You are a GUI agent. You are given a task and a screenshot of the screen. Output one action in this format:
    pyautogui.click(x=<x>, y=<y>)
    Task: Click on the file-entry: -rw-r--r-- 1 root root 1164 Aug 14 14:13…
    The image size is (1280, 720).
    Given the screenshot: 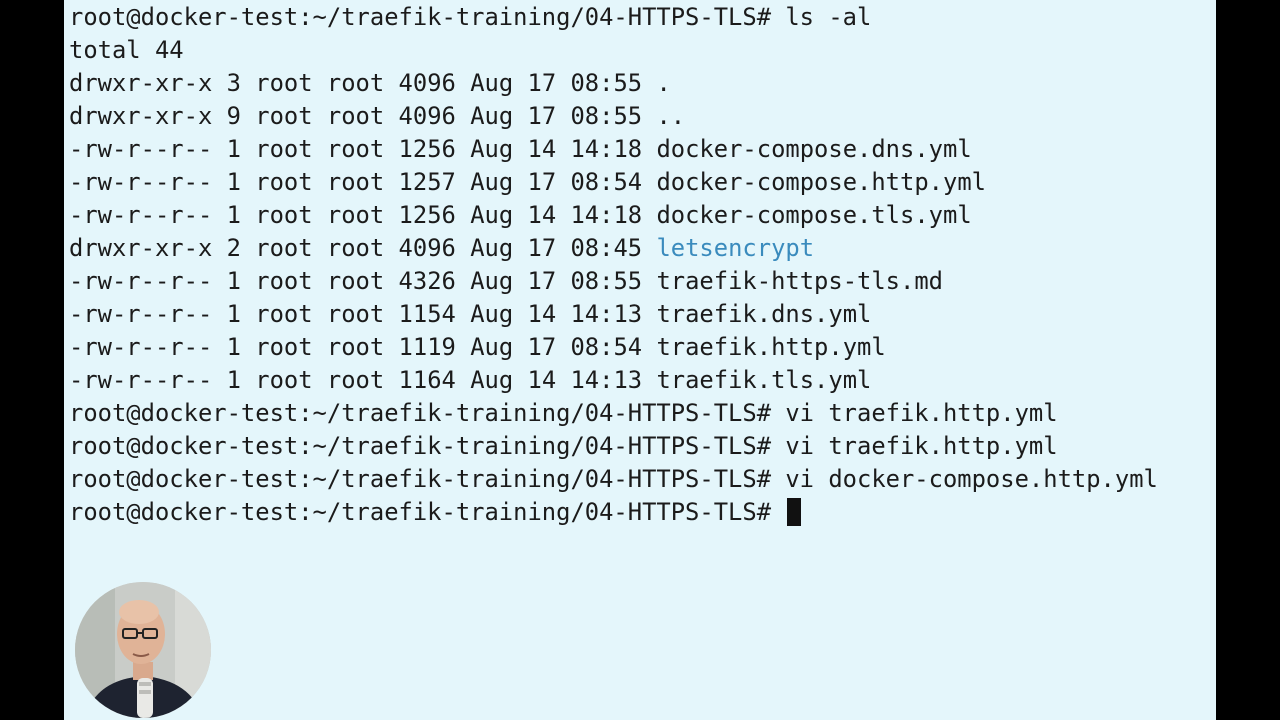 What is the action you would take?
    pyautogui.click(x=613, y=380)
    